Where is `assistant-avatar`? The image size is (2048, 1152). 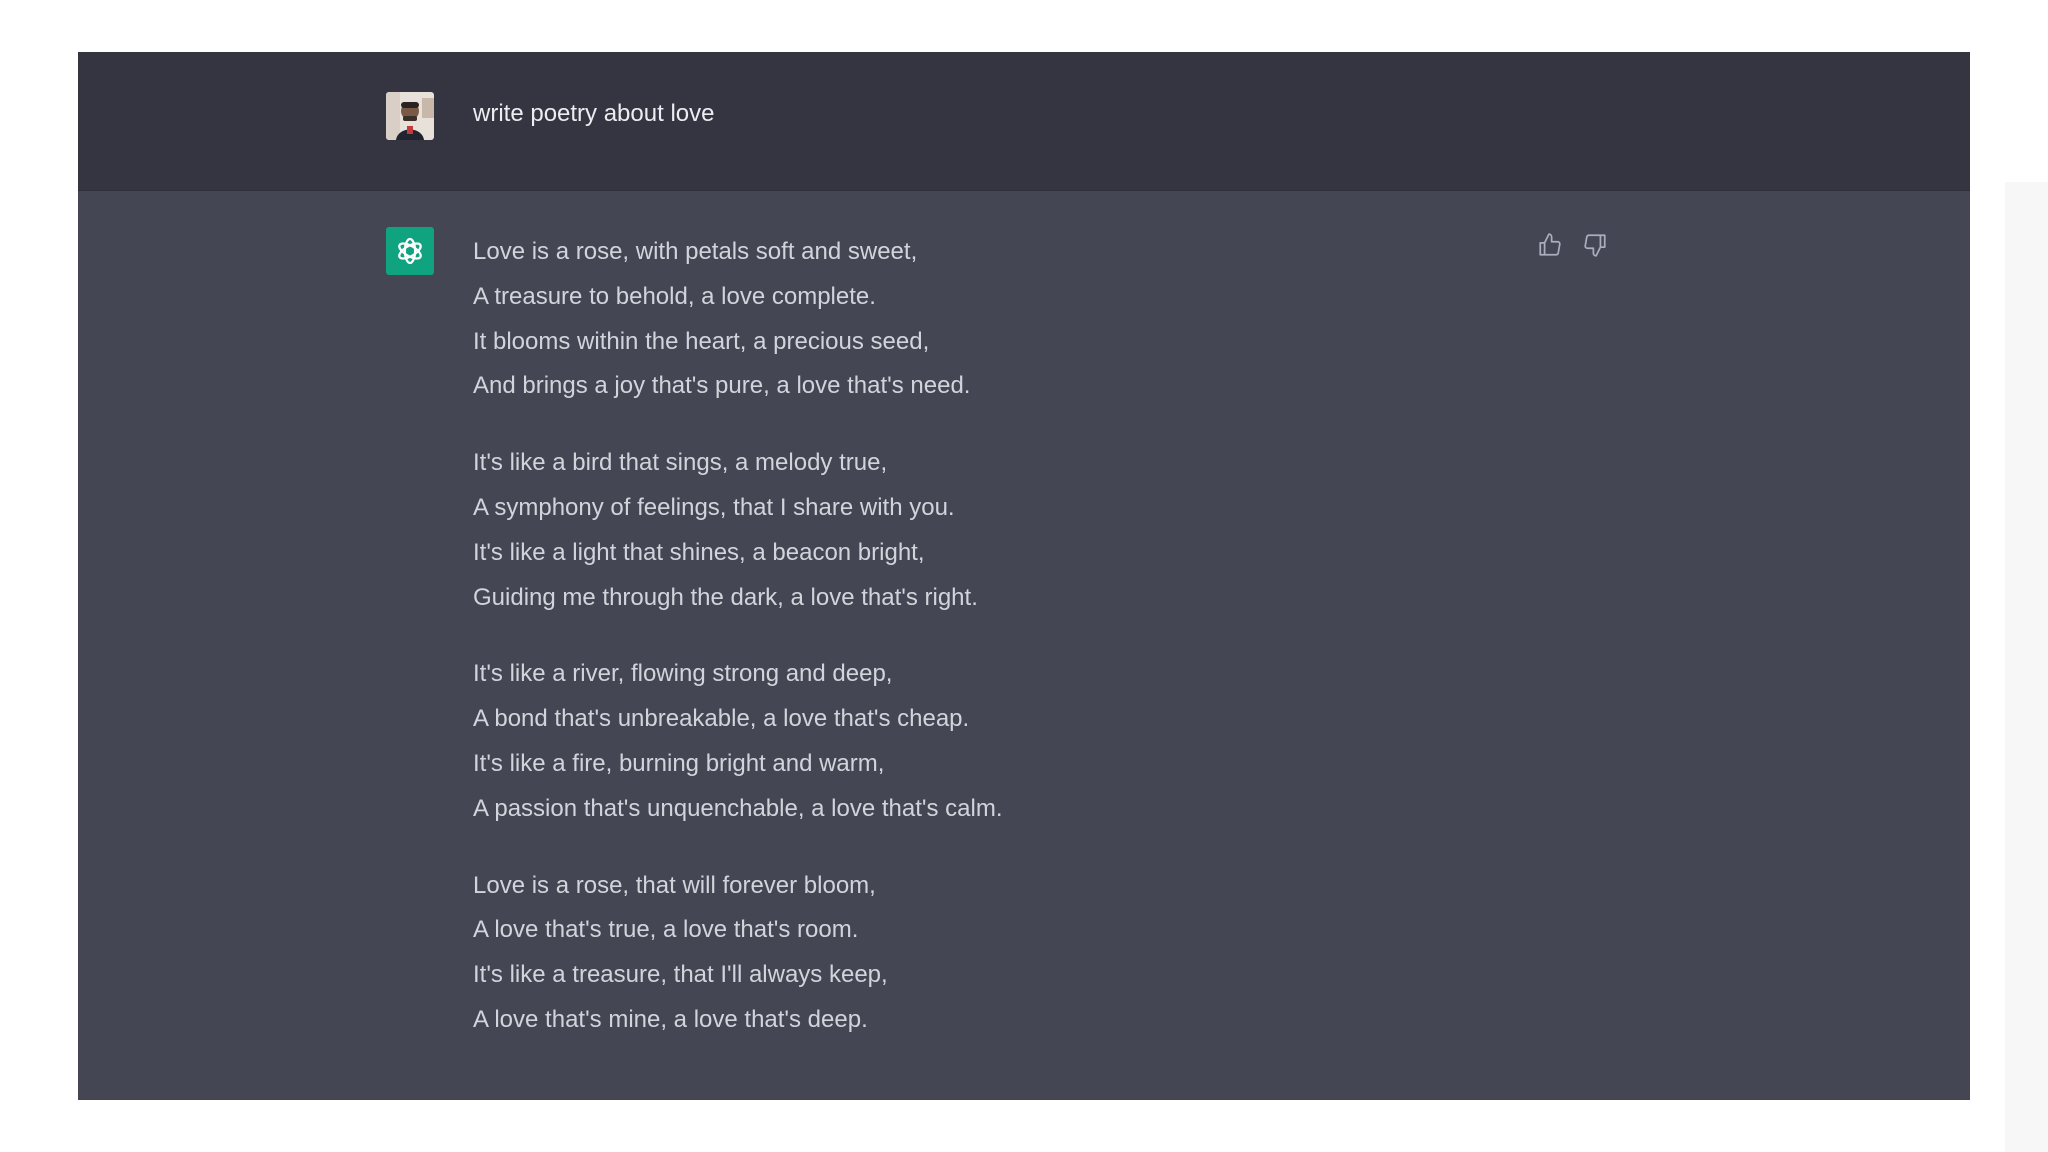 assistant-avatar is located at coordinates (410, 251).